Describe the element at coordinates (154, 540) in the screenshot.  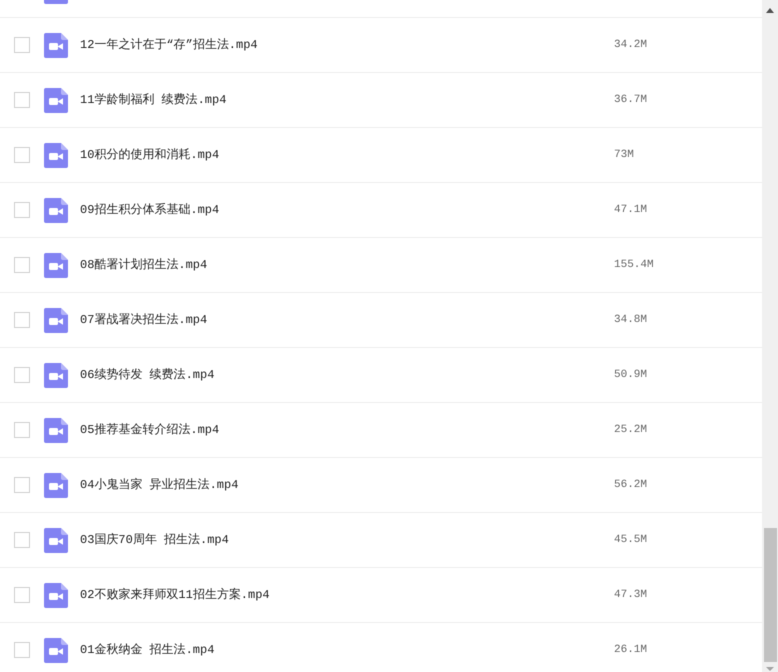
I see `file-name: 03国庆70周年 招生法.mp4` at that location.